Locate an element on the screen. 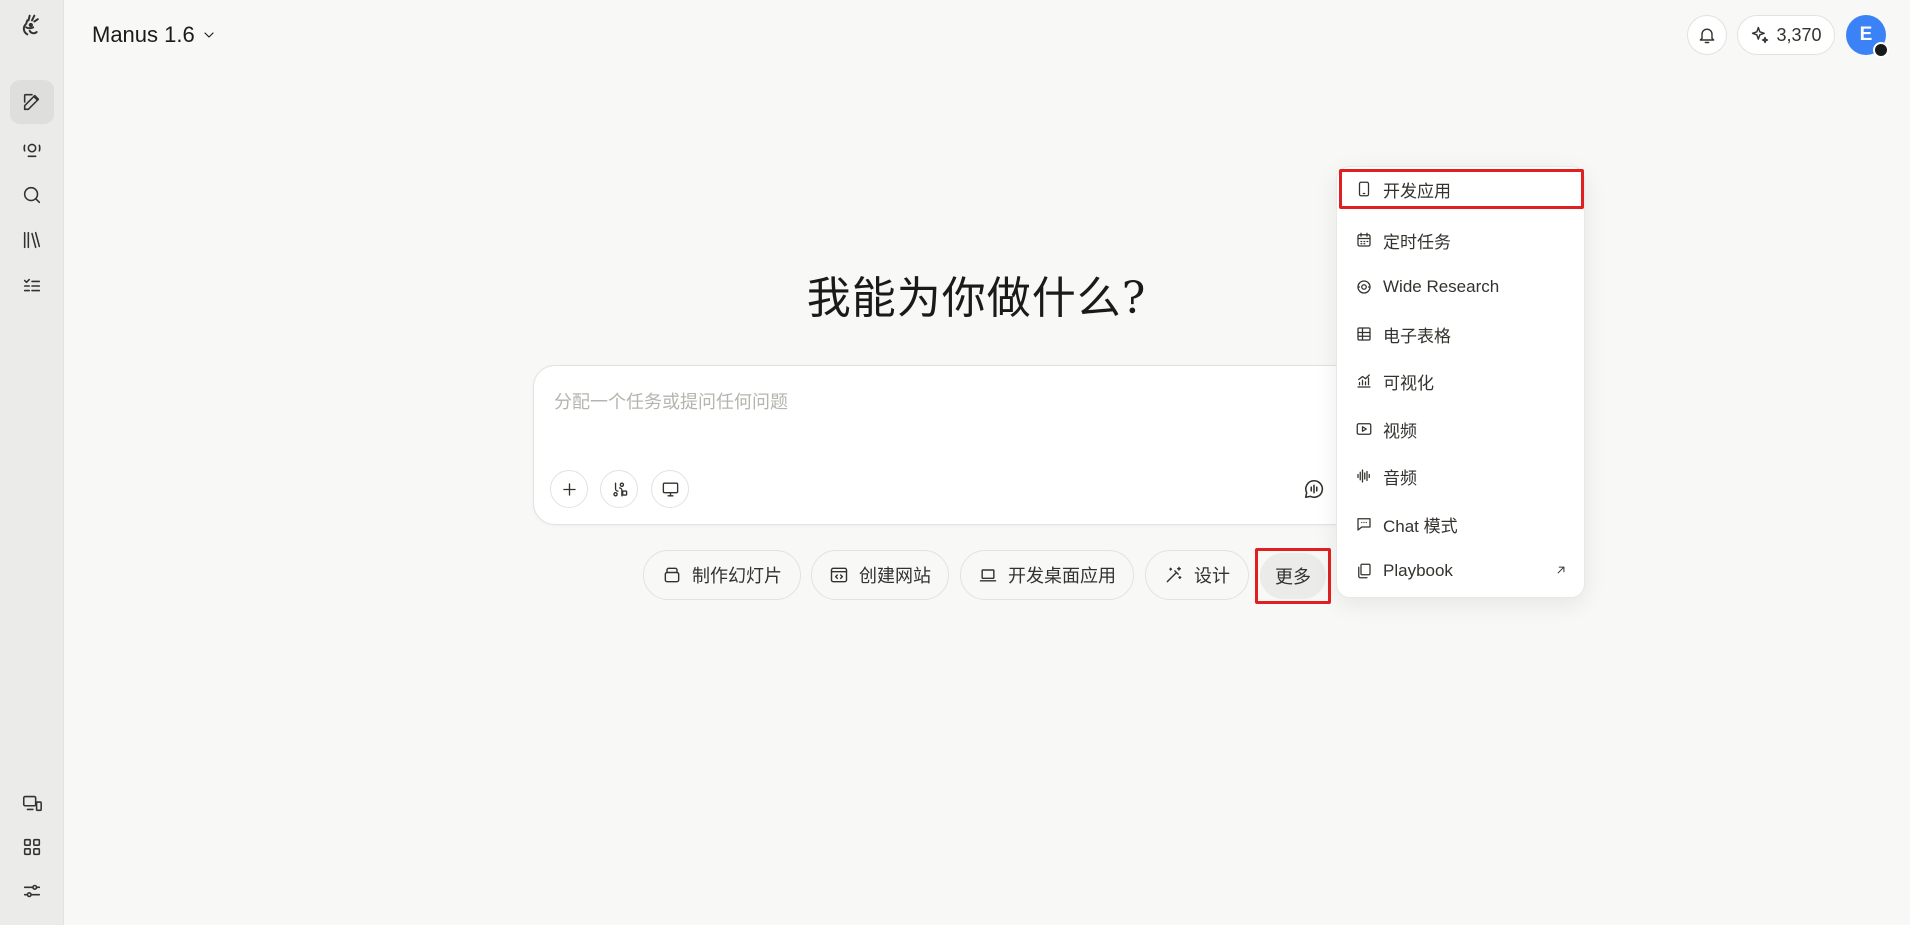 This screenshot has width=1910, height=925. menu-item-label: 可视化 is located at coordinates (1408, 383).